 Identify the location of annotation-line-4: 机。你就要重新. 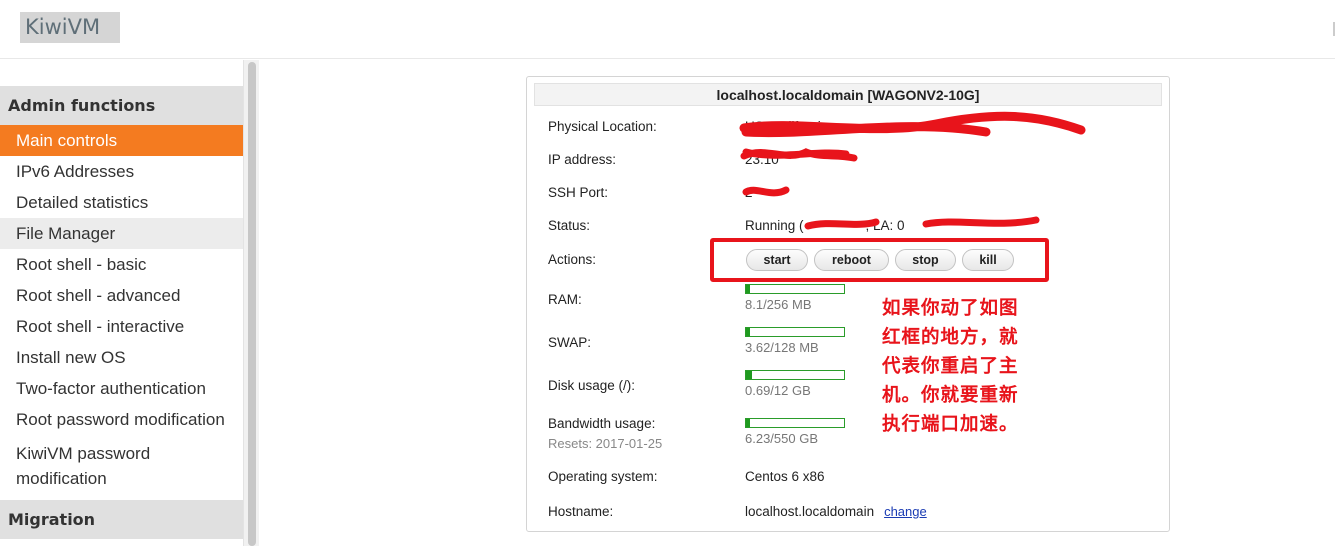
(950, 395).